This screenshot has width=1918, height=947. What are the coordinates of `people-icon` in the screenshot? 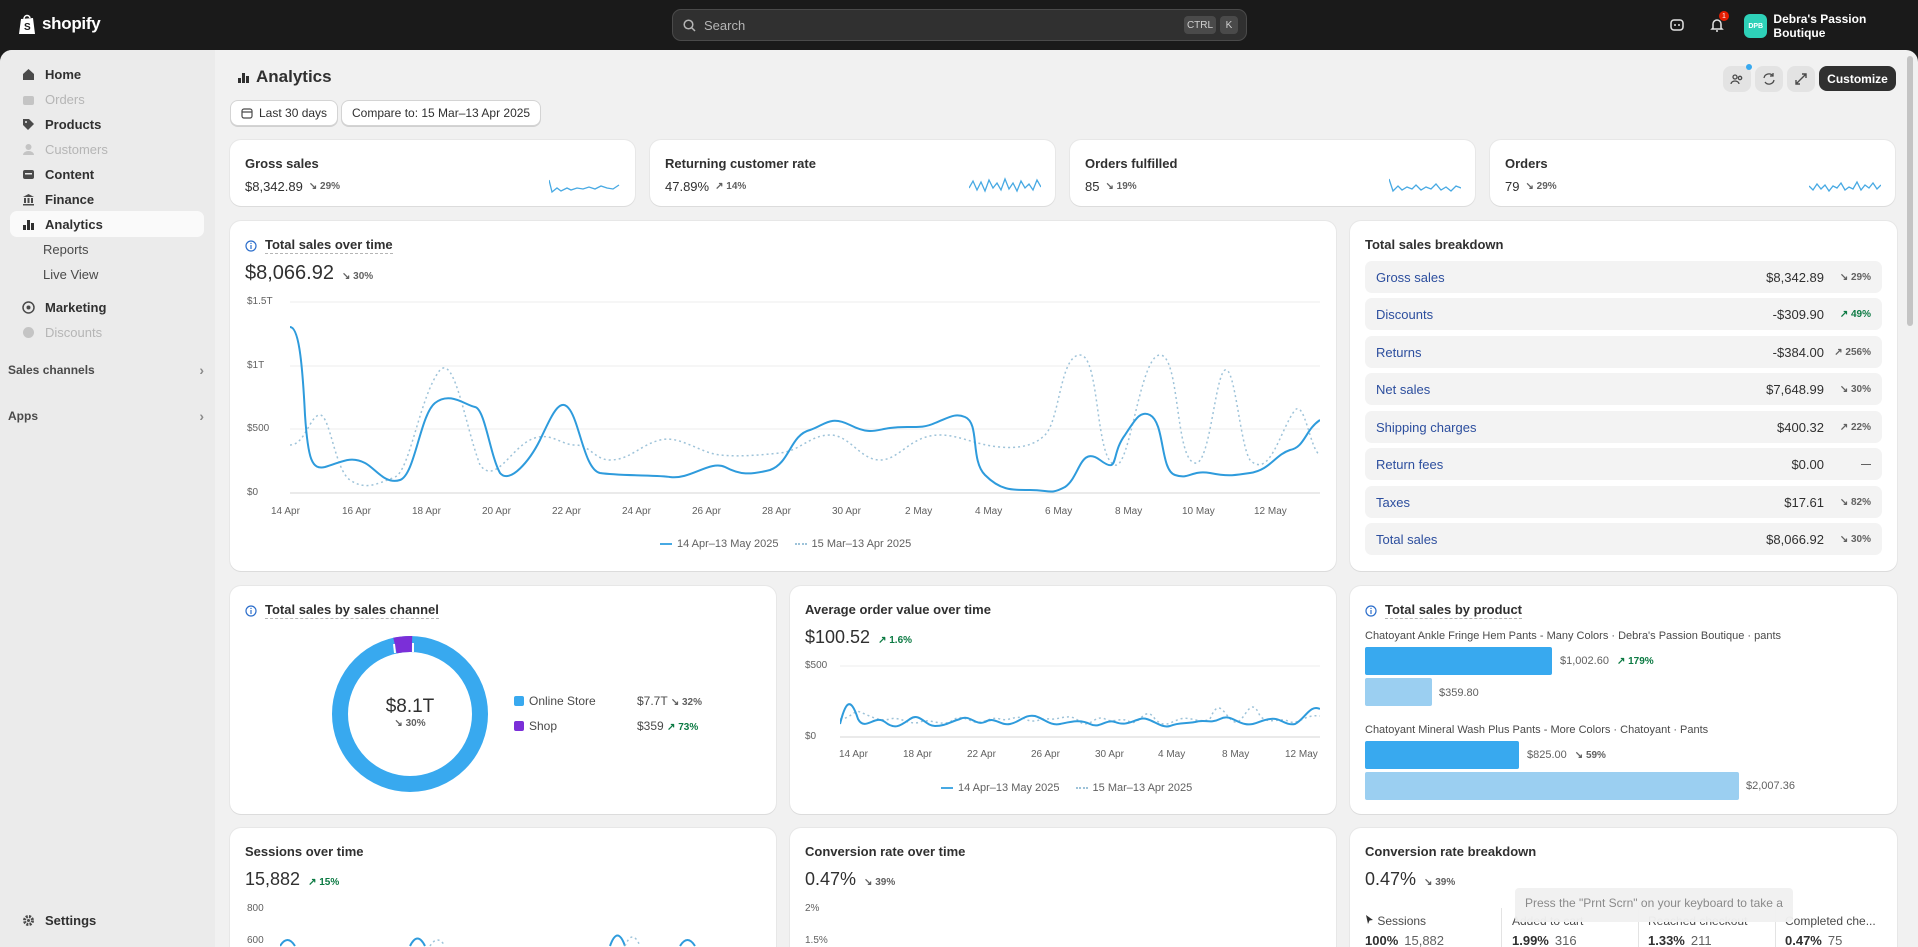 It's located at (1736, 79).